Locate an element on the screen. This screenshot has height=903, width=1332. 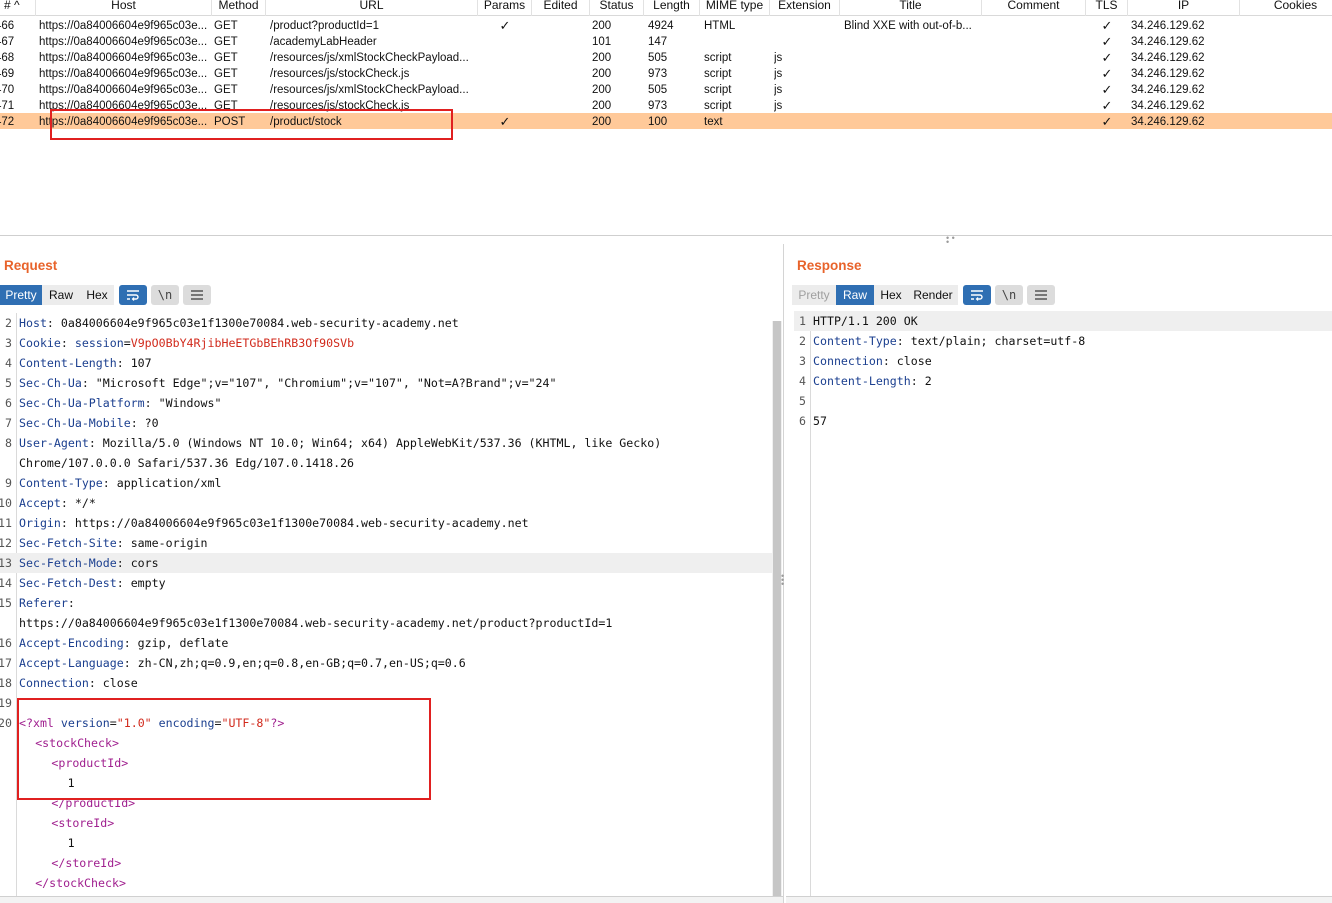
column-header-ip: IP is located at coordinates (1184, 8).